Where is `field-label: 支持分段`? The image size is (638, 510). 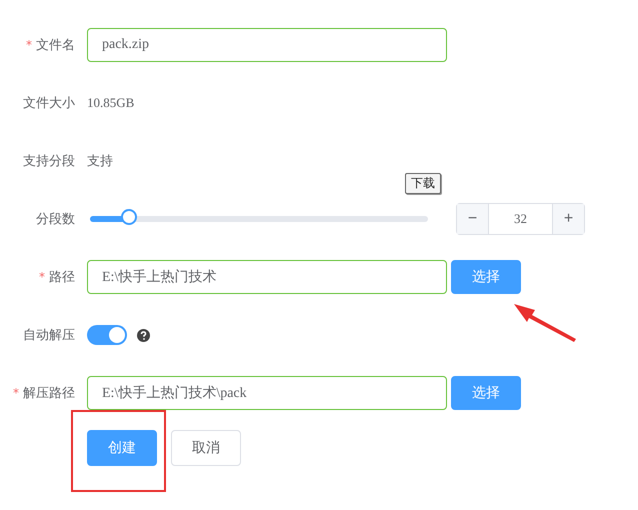 field-label: 支持分段 is located at coordinates (49, 161).